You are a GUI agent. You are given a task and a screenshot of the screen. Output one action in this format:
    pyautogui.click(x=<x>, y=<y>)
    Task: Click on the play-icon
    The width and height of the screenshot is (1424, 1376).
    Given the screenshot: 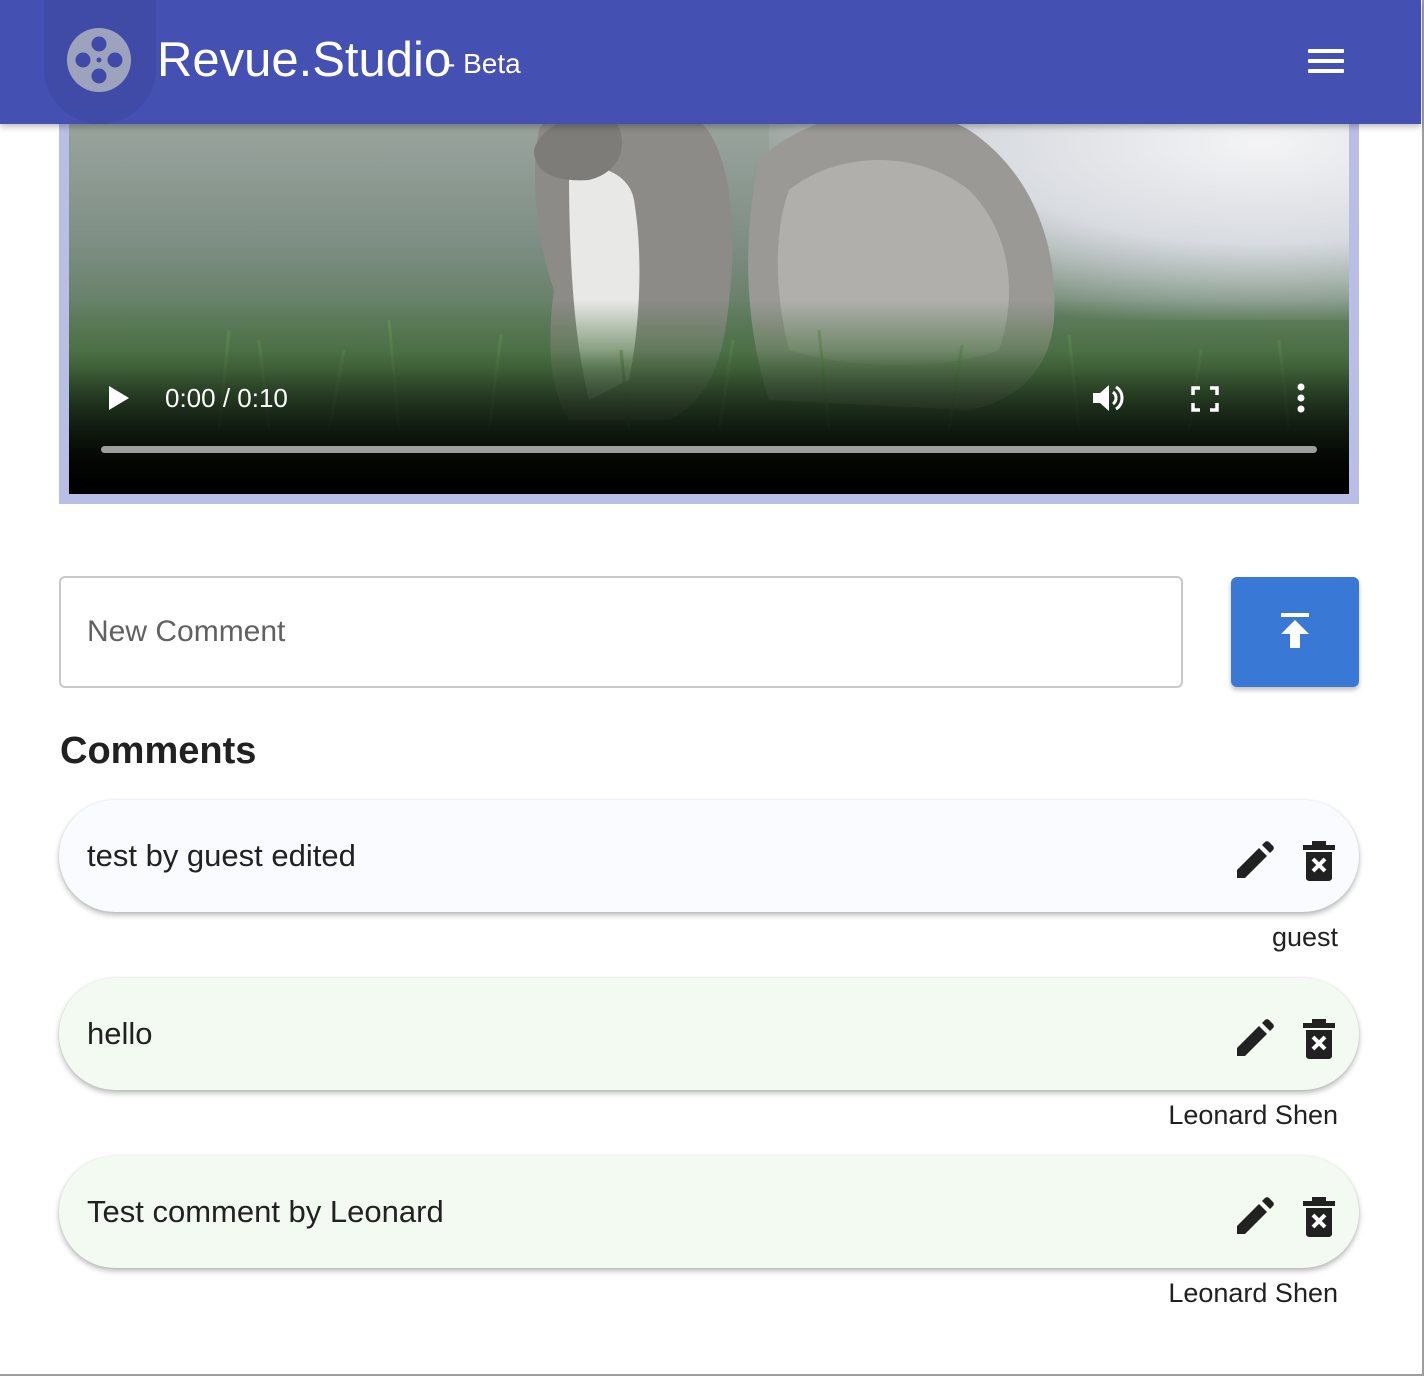 What is the action you would take?
    pyautogui.click(x=119, y=398)
    